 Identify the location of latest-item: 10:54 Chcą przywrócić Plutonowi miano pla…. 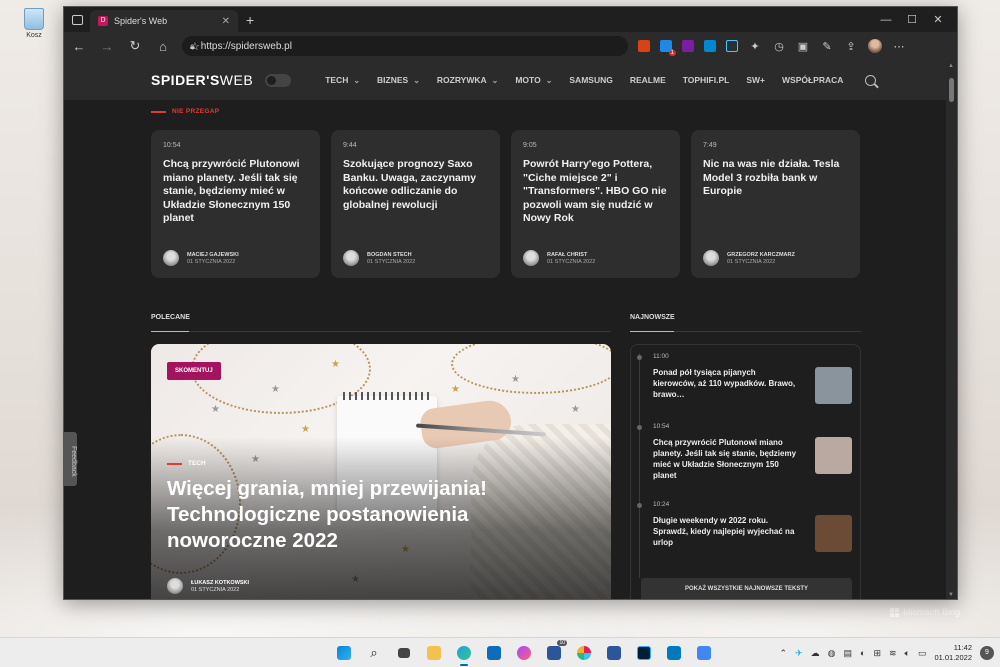
(746, 455).